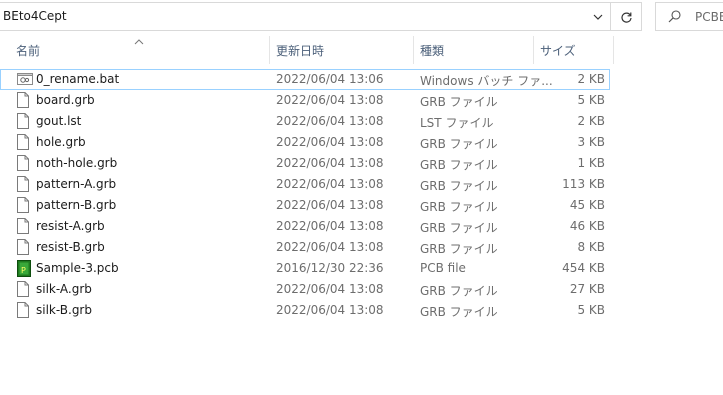 The image size is (723, 395). Describe the element at coordinates (142, 50) in the screenshot. I see `column-header-name: 名前` at that location.